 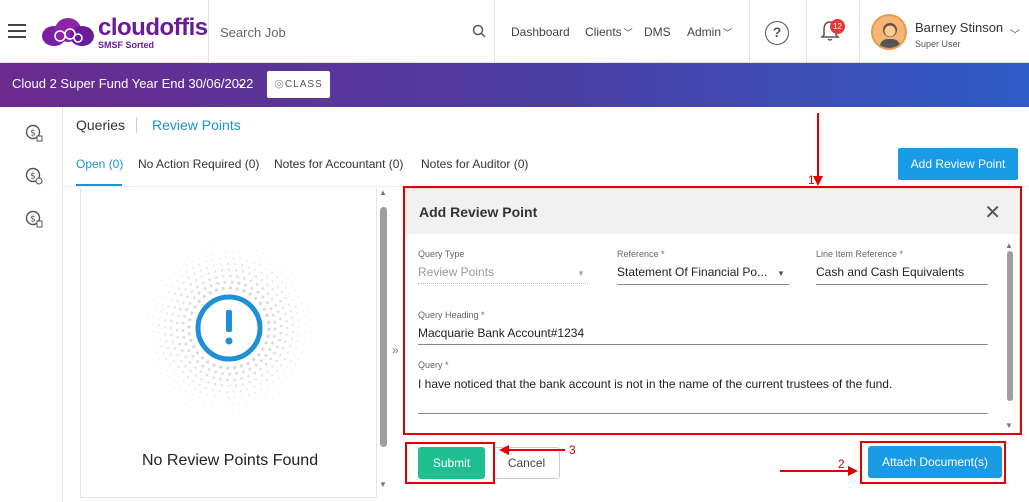 I want to click on fund-dollar-icon: $, so click(x=34, y=133).